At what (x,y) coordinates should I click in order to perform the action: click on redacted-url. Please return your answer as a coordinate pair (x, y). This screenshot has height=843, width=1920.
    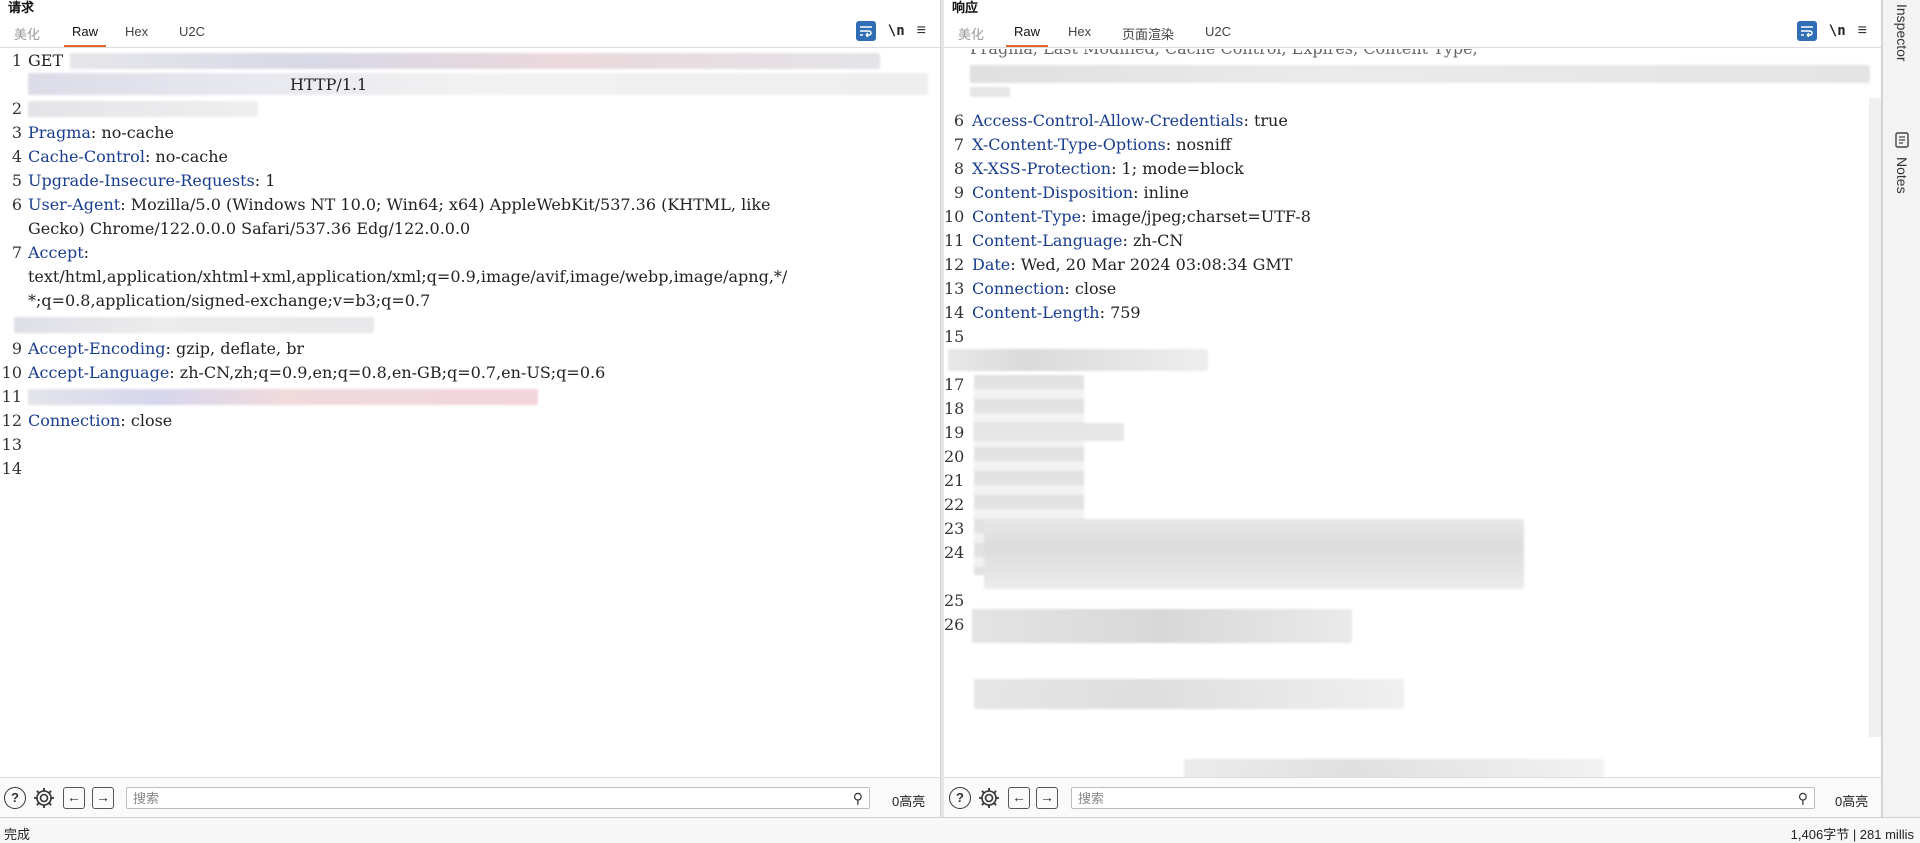
    Looking at the image, I should click on (475, 61).